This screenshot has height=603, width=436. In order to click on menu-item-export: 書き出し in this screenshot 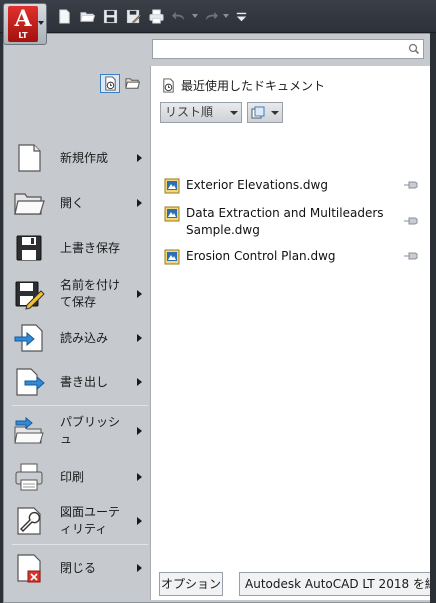, I will do `click(79, 382)`.